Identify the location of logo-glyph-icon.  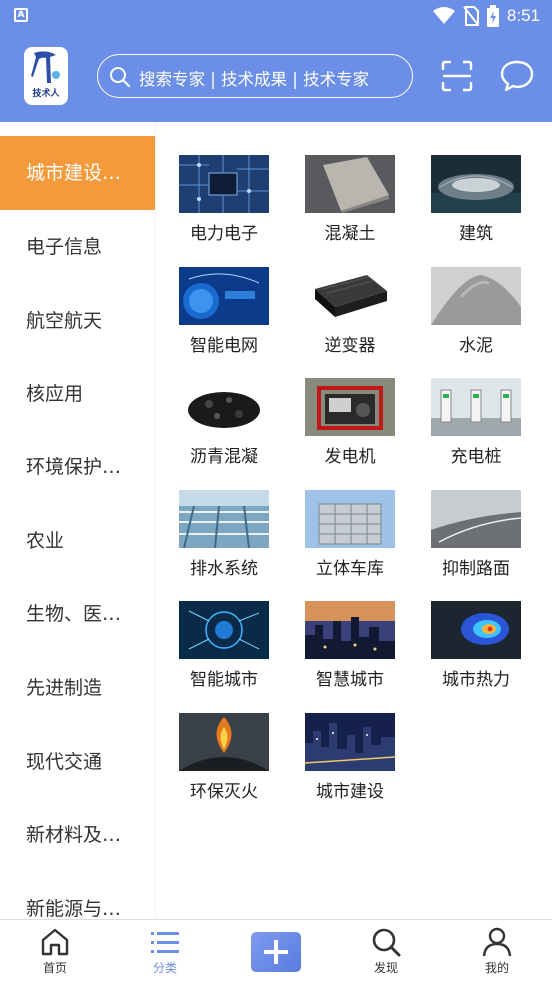
(45, 67).